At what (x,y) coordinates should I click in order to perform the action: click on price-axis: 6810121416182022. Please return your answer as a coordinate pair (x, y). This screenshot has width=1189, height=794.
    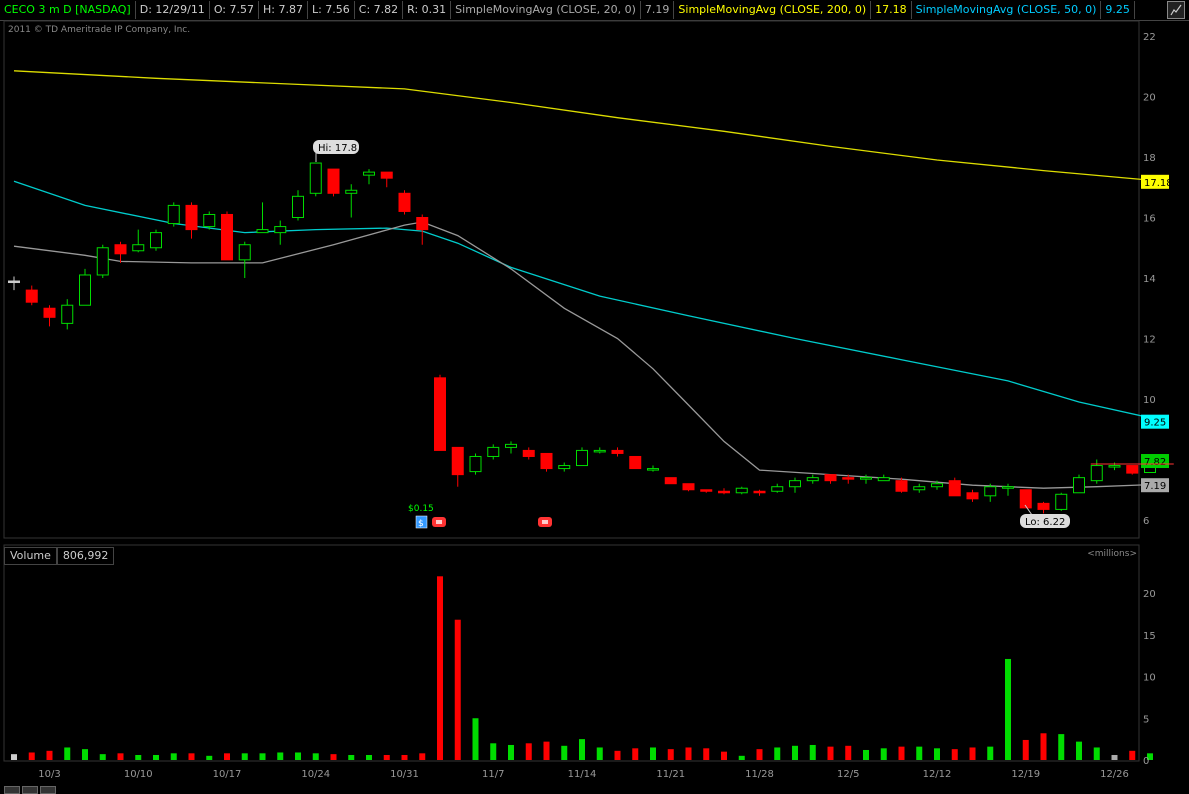
    Looking at the image, I should click on (1149, 279).